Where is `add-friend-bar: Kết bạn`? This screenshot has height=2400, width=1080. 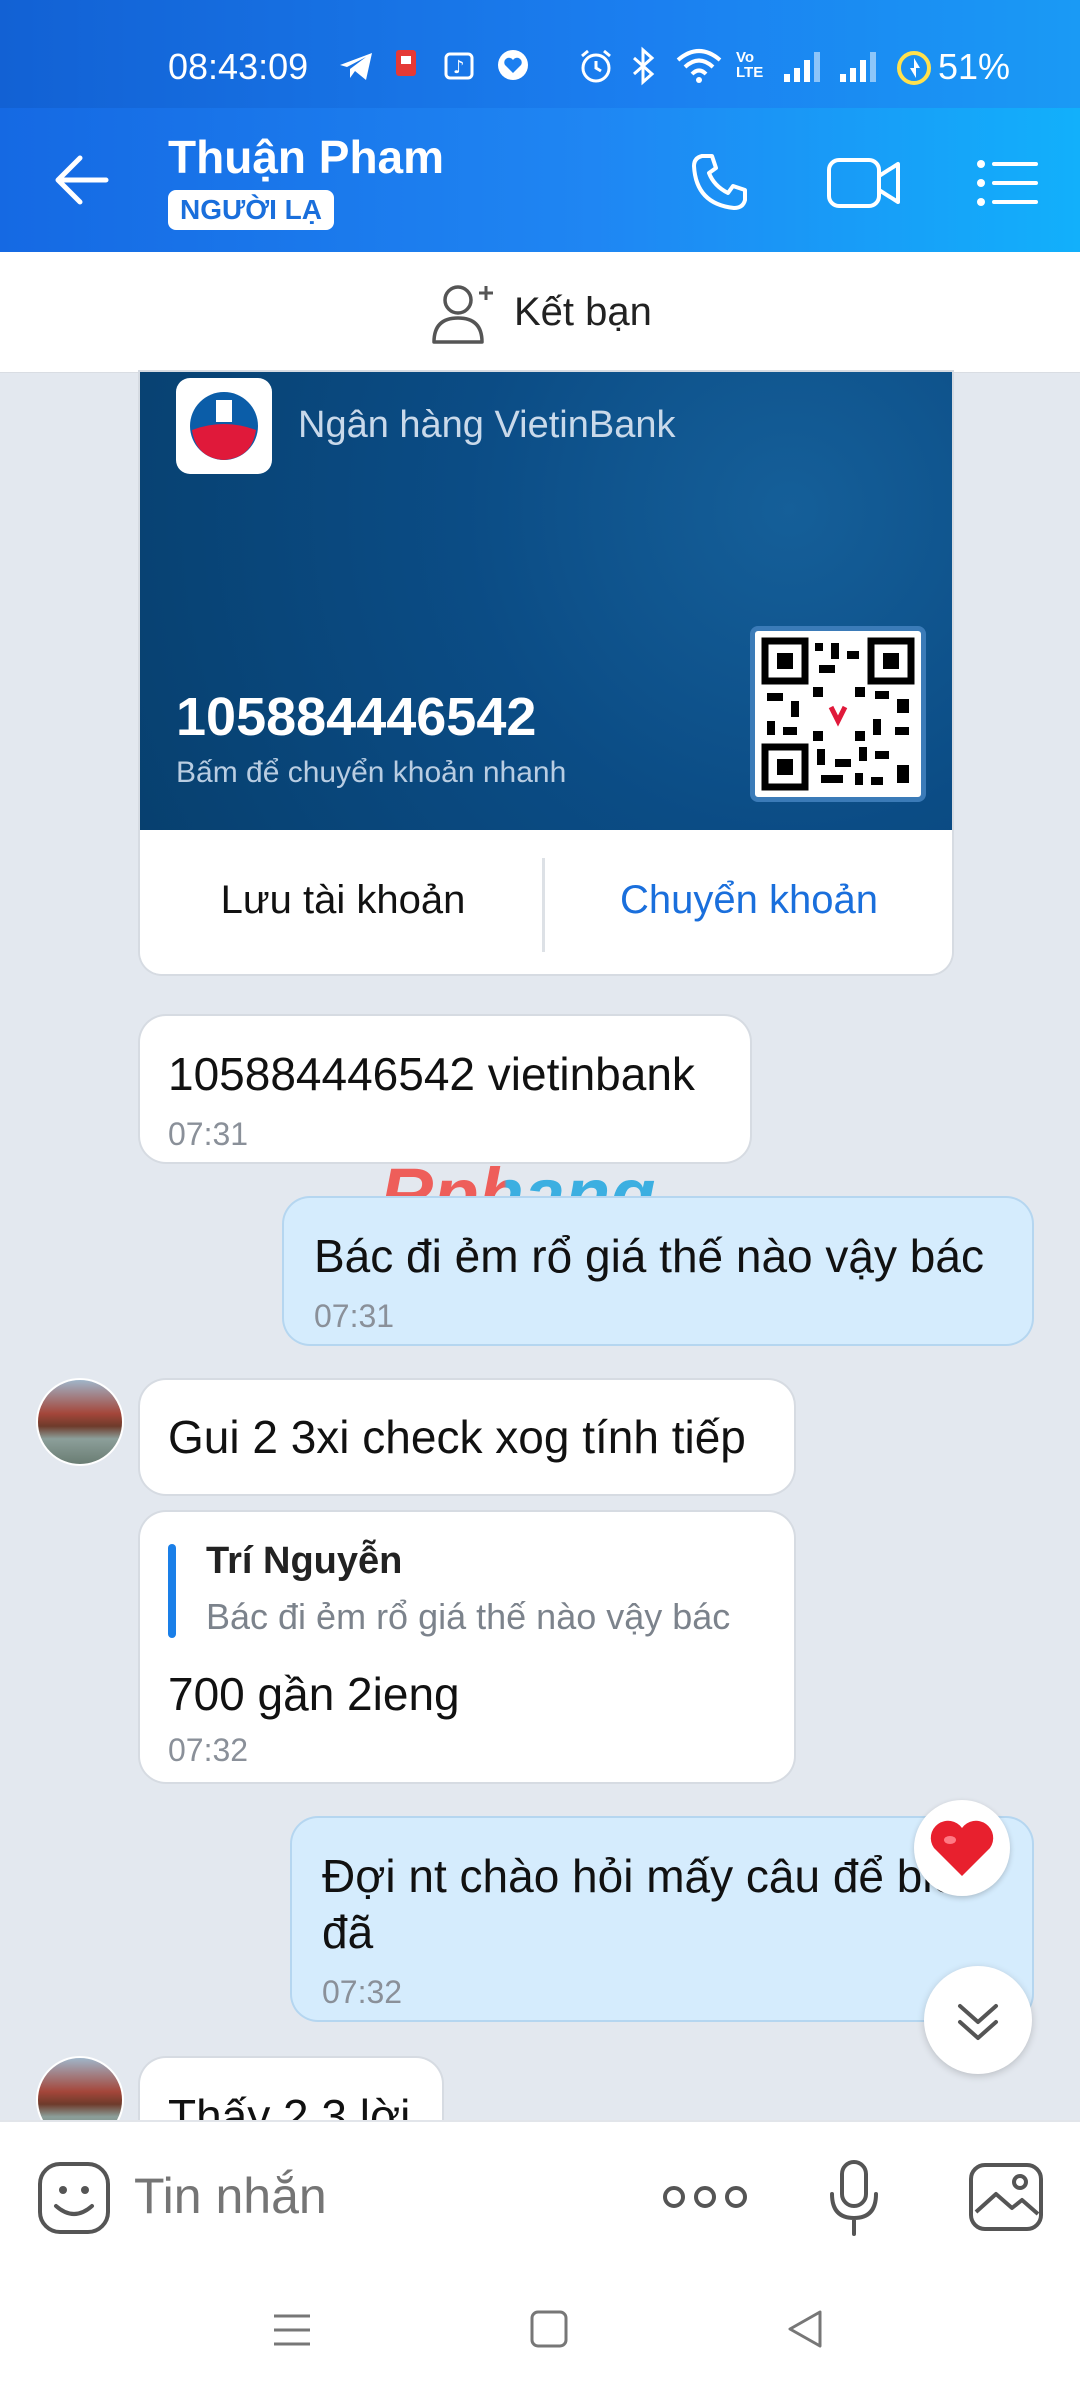 add-friend-bar: Kết bạn is located at coordinates (540, 312).